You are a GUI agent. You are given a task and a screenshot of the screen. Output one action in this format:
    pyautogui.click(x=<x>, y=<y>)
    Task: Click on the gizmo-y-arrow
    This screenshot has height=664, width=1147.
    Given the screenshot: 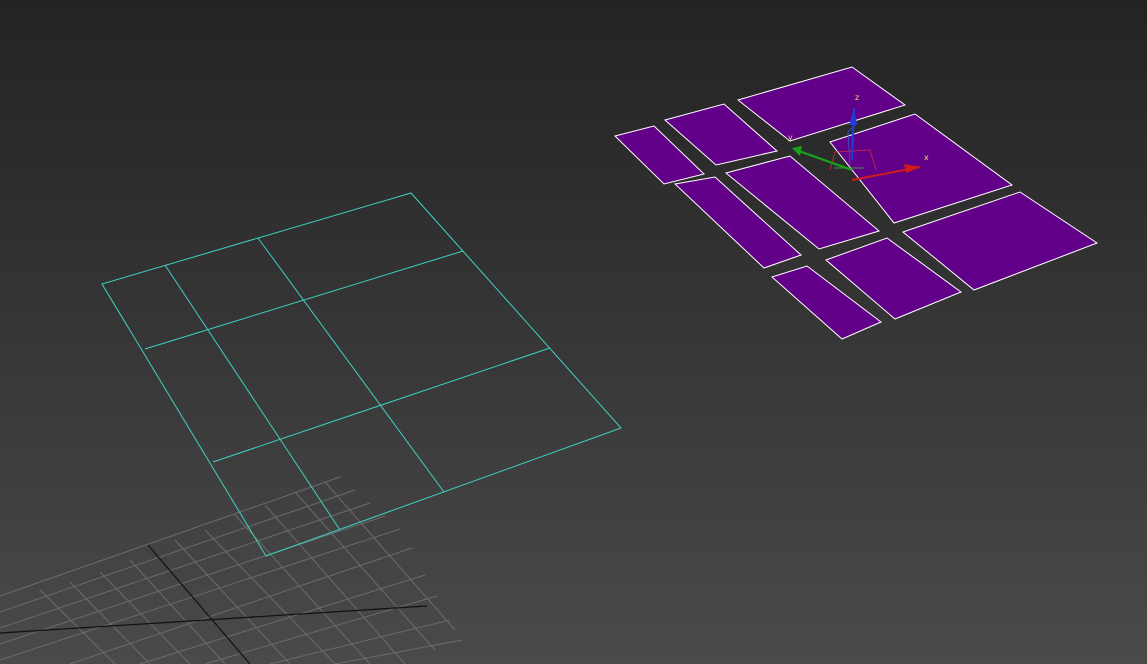 What is the action you would take?
    pyautogui.click(x=797, y=151)
    